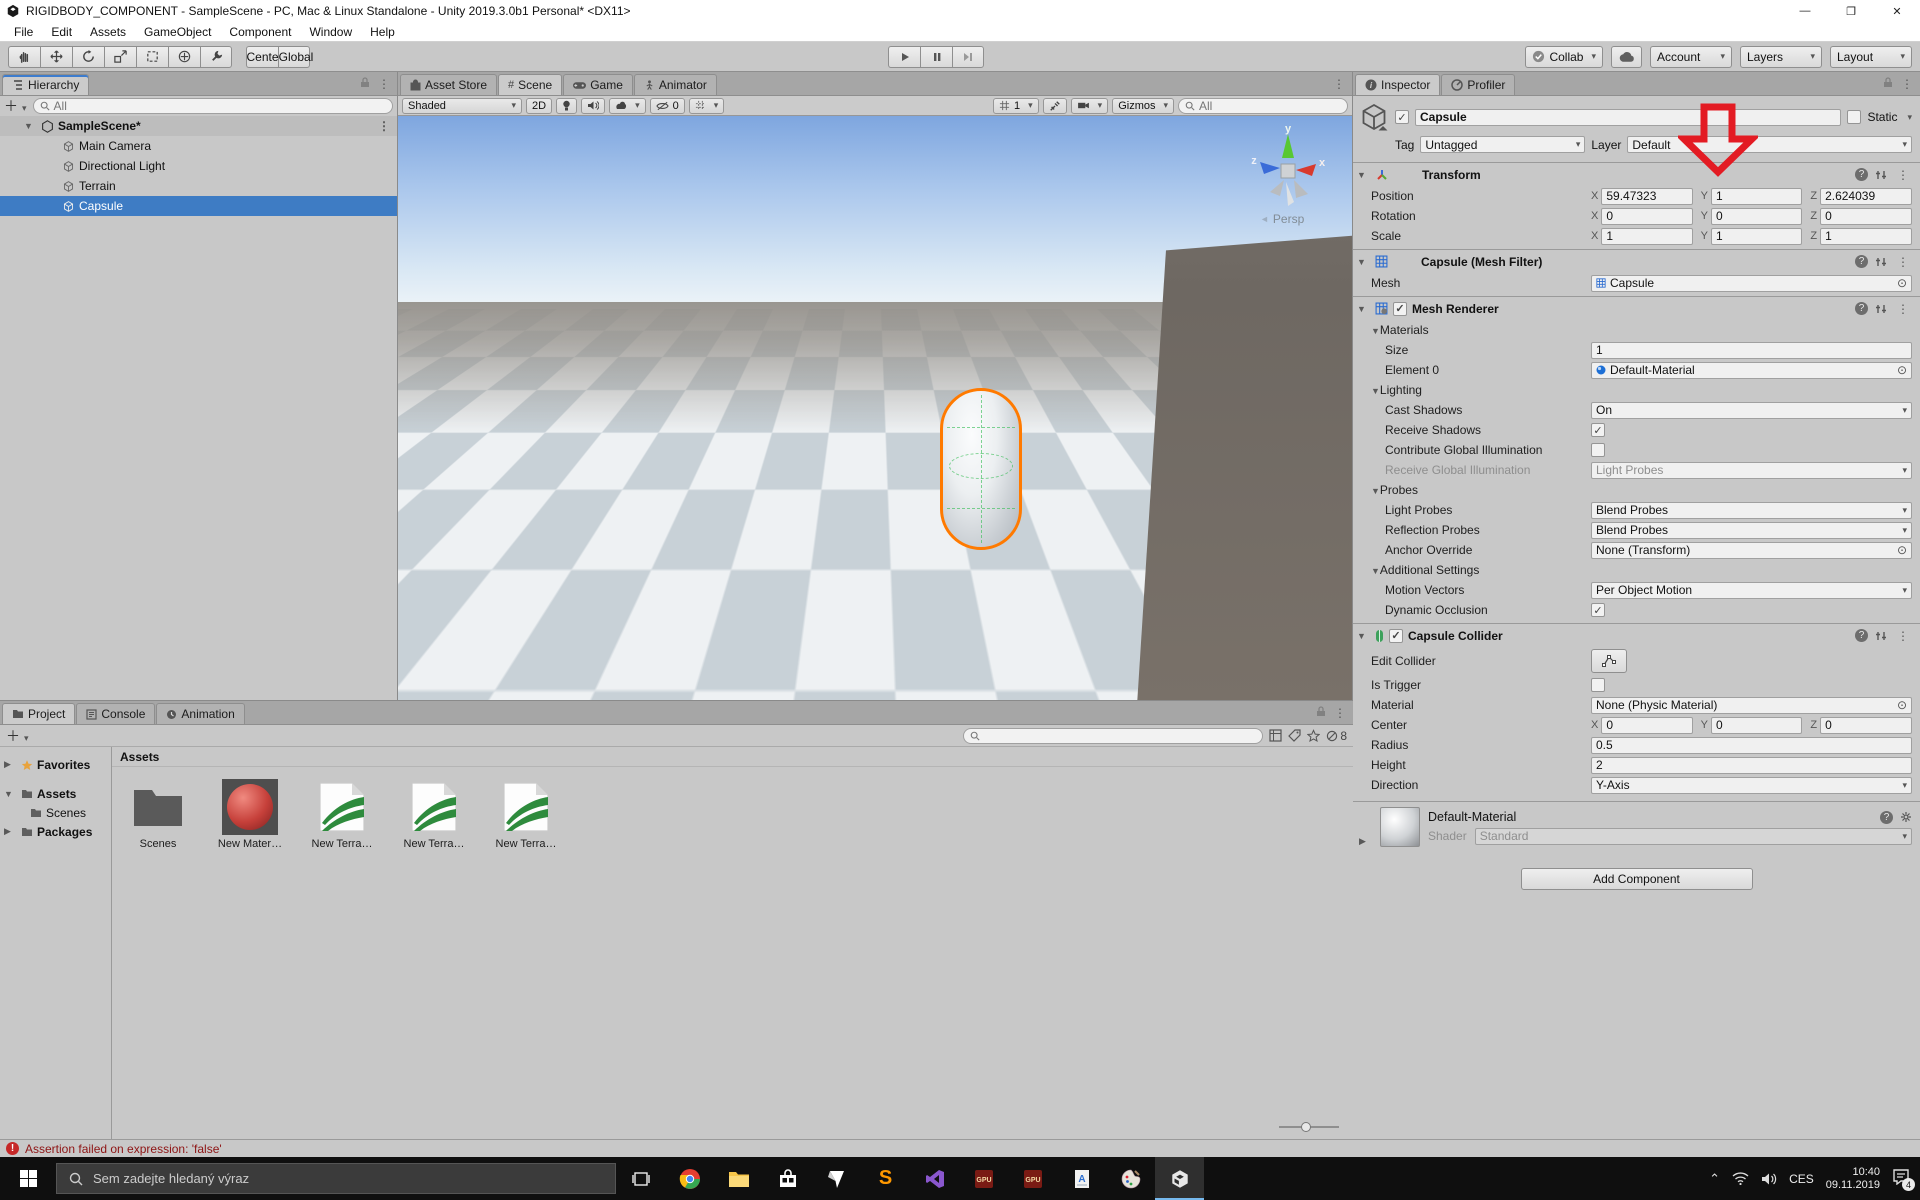  I want to click on account-dropdown: Account ▾, so click(1691, 56).